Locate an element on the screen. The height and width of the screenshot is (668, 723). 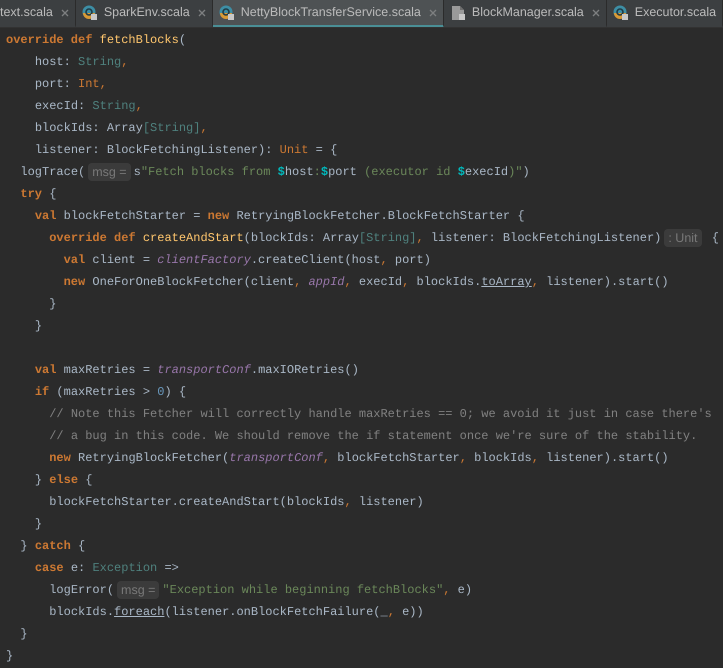
file-tab: text.scala is located at coordinates (38, 13).